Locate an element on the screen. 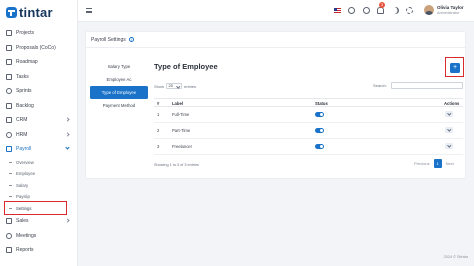  table-header: # Label Status Actions is located at coordinates (308, 102).